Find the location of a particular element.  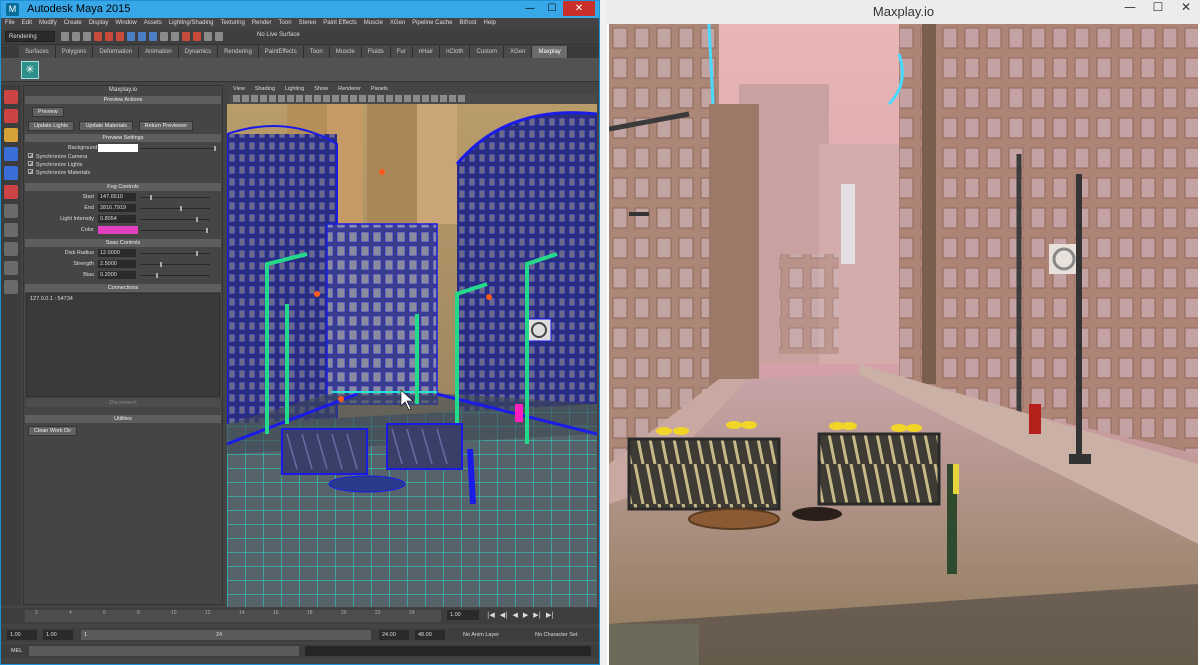

fog-color-swatch is located at coordinates (118, 230).